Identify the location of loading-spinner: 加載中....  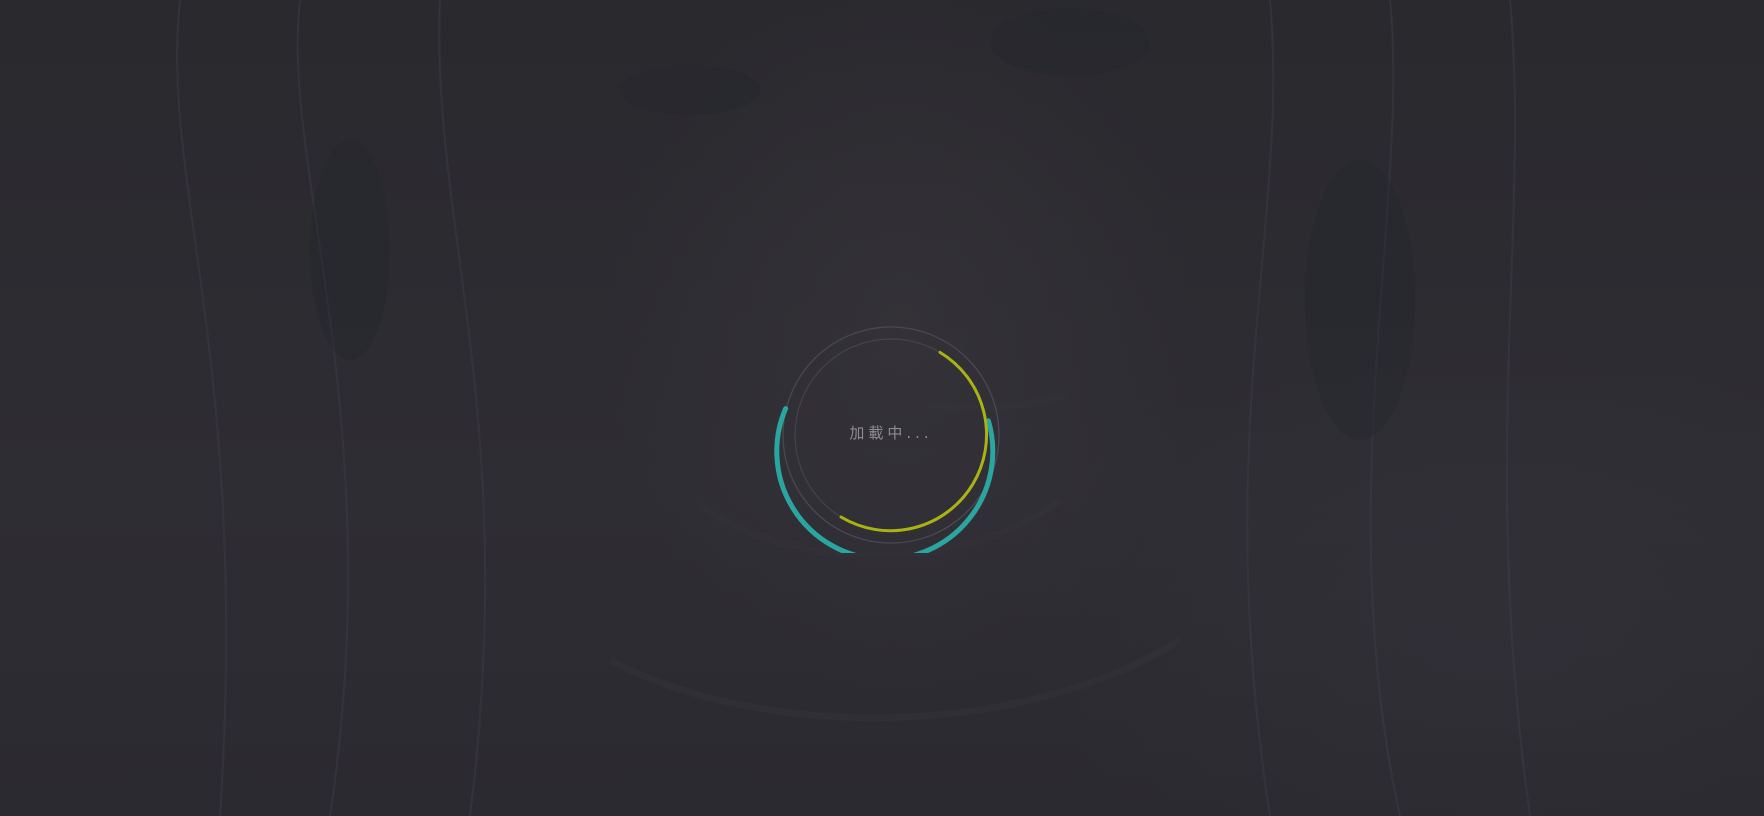
(891, 435).